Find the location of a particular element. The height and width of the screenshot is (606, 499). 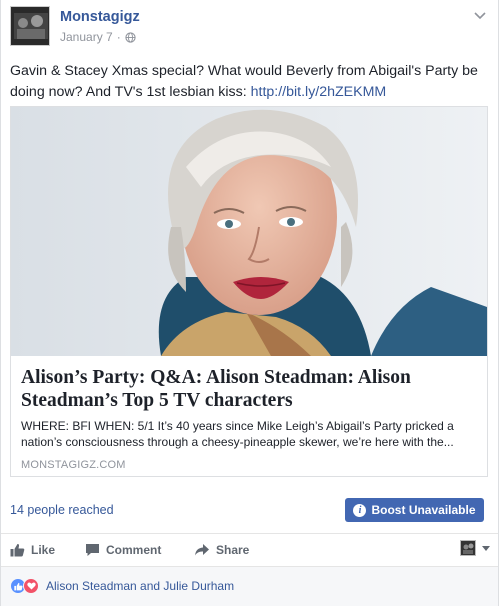

post-meta: January 7 · is located at coordinates (98, 37).